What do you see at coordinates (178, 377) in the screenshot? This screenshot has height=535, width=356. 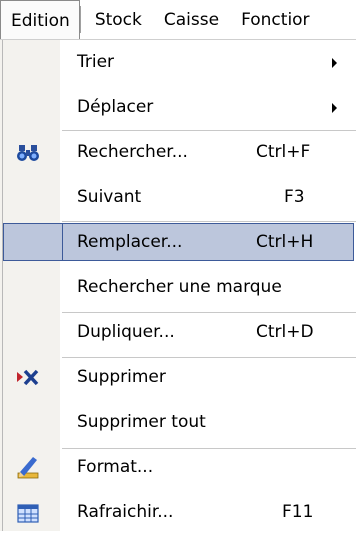 I see `menu-item-supprimer: Supprimer` at bounding box center [178, 377].